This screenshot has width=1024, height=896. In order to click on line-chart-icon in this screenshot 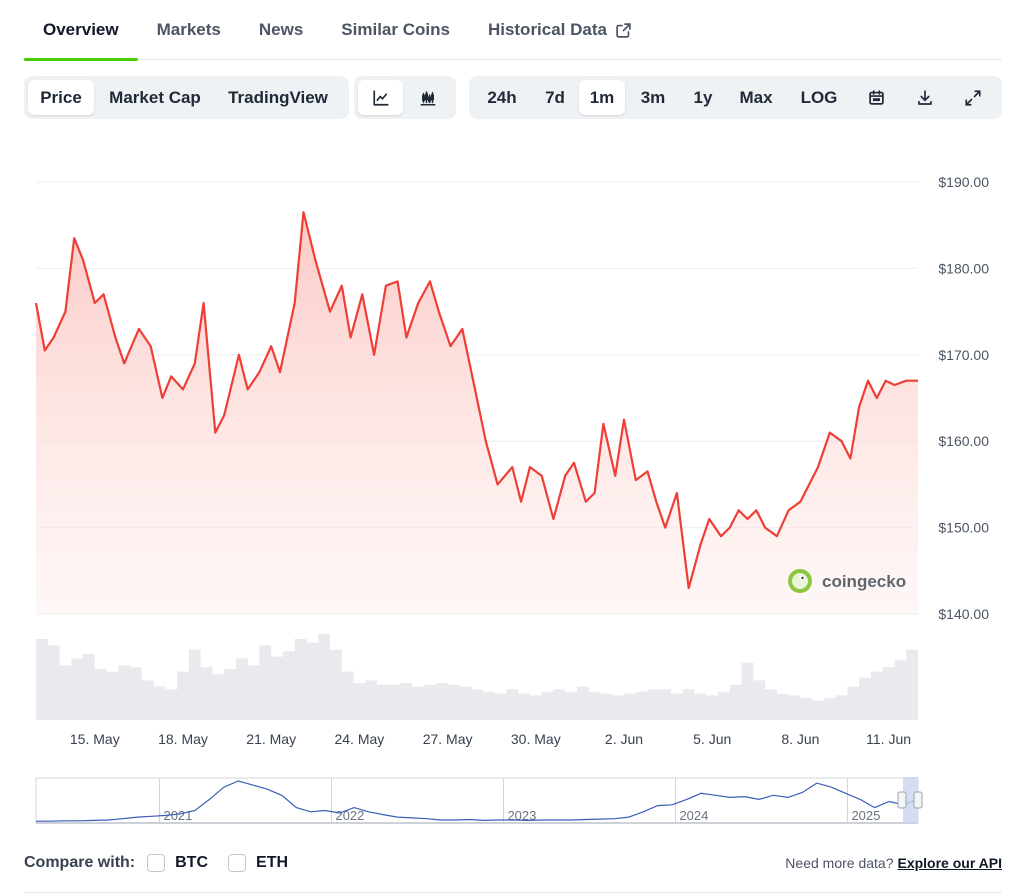, I will do `click(380, 97)`.